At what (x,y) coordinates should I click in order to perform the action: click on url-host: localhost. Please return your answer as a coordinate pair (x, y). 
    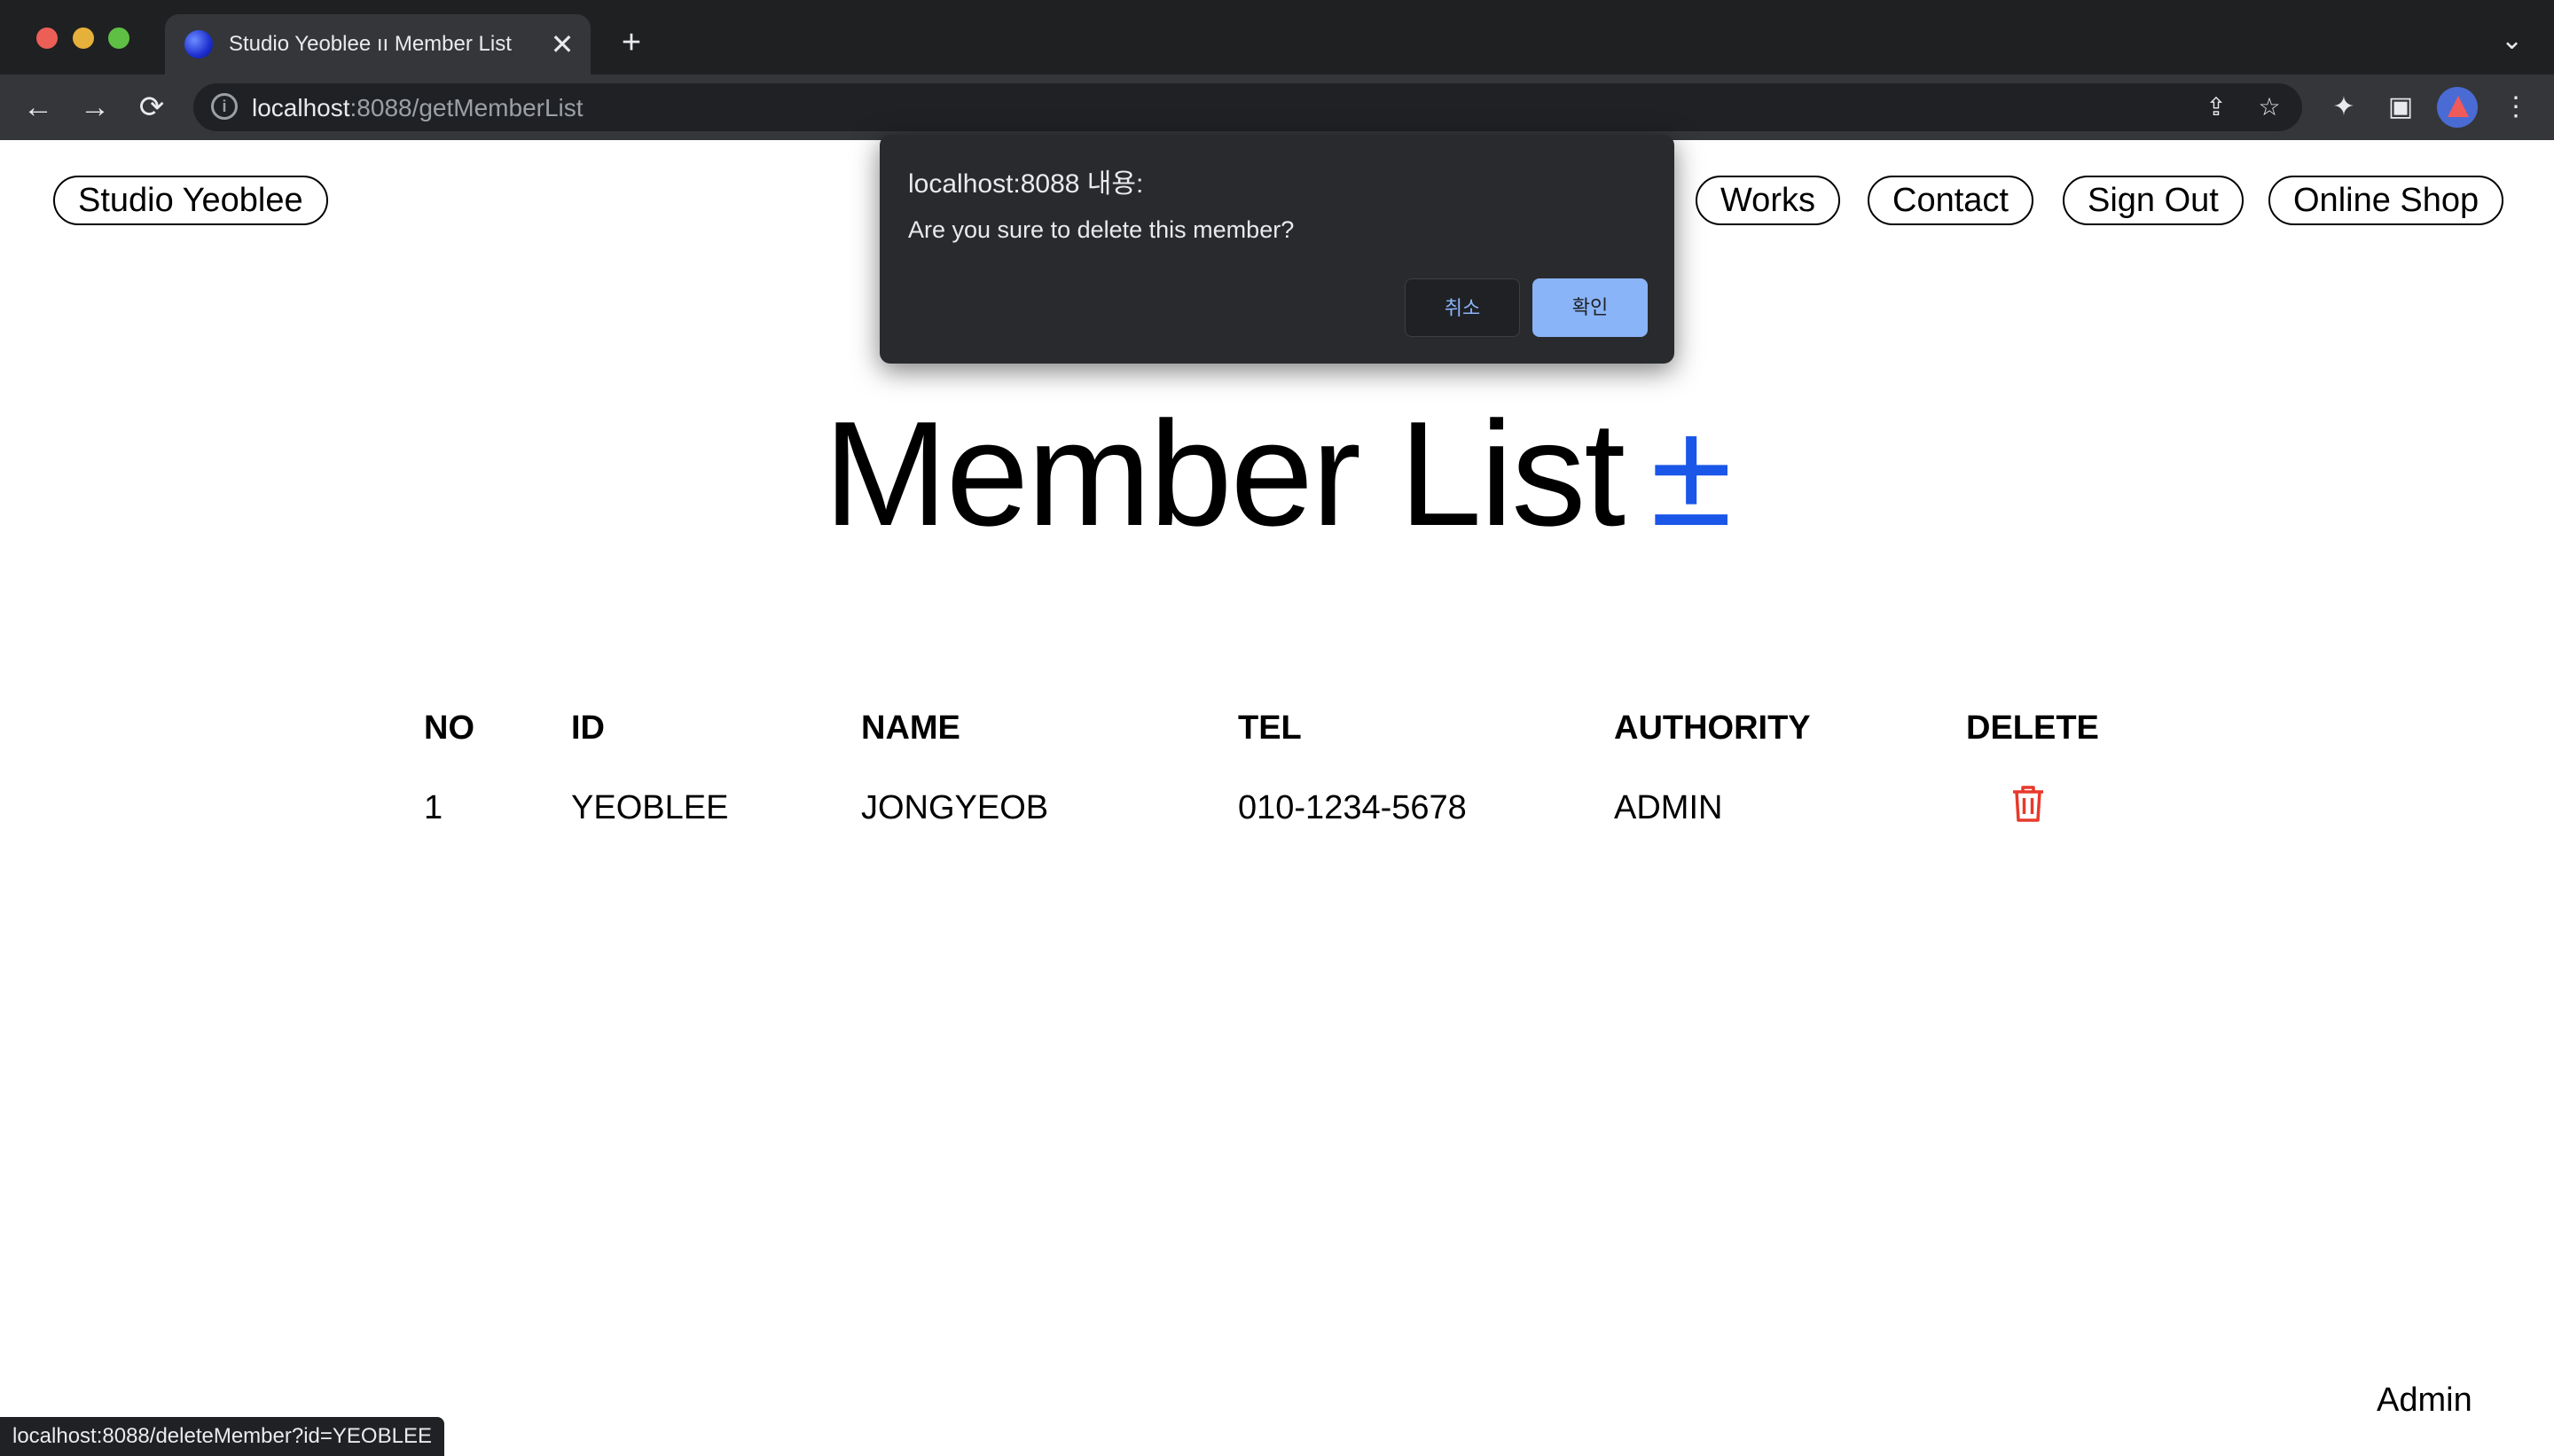
    Looking at the image, I should click on (301, 107).